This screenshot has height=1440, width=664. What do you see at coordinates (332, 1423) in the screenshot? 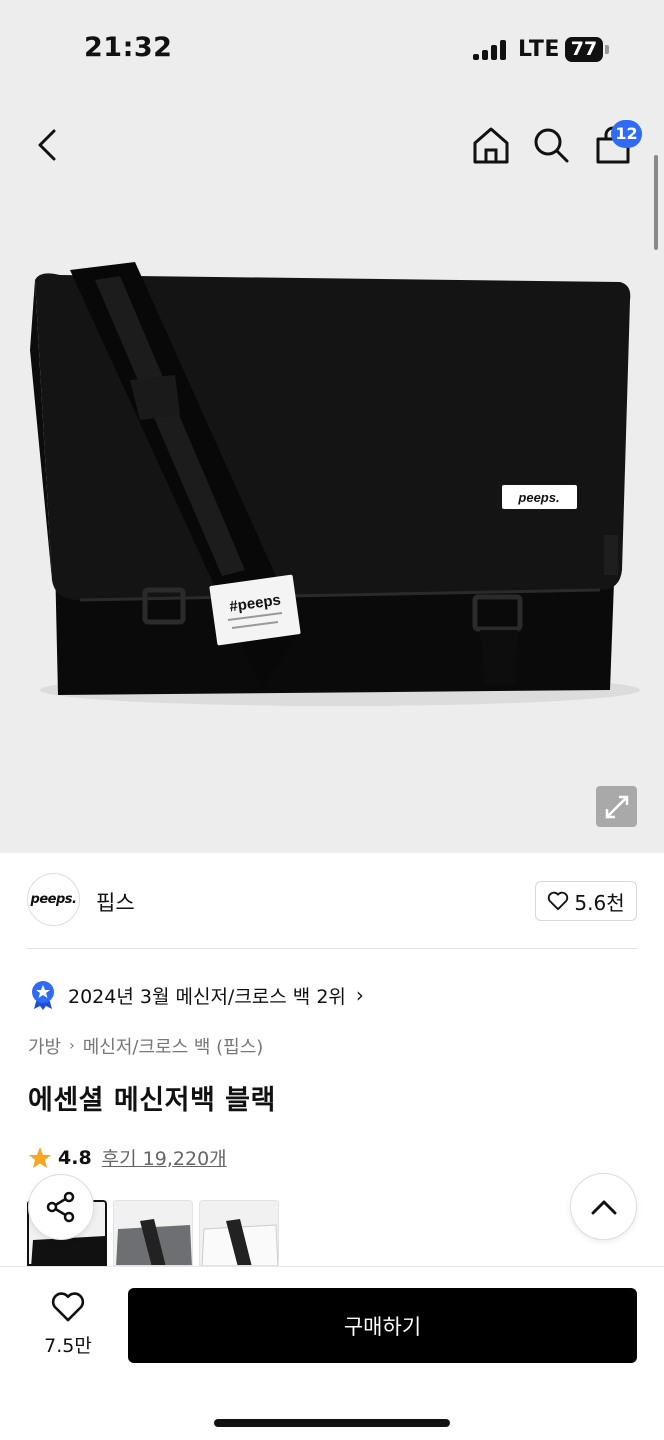
I see `home-indicator` at bounding box center [332, 1423].